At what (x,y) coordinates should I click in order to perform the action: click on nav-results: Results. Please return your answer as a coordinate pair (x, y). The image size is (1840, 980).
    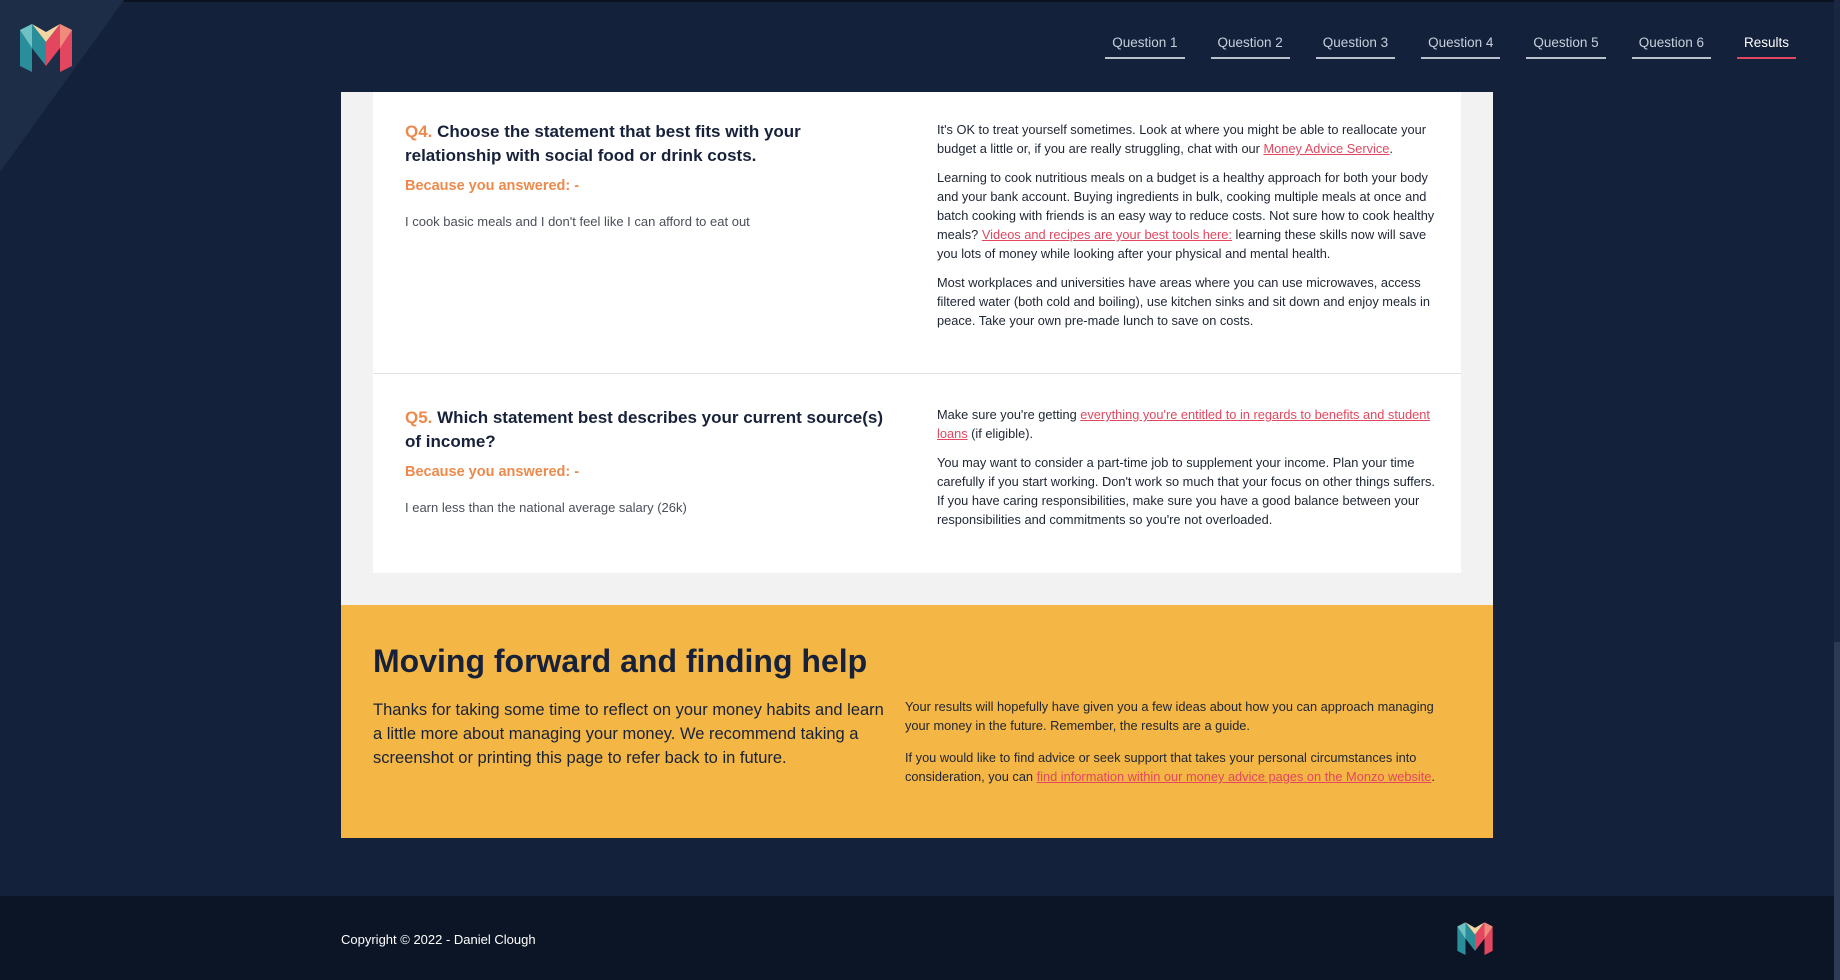
    Looking at the image, I should click on (1766, 46).